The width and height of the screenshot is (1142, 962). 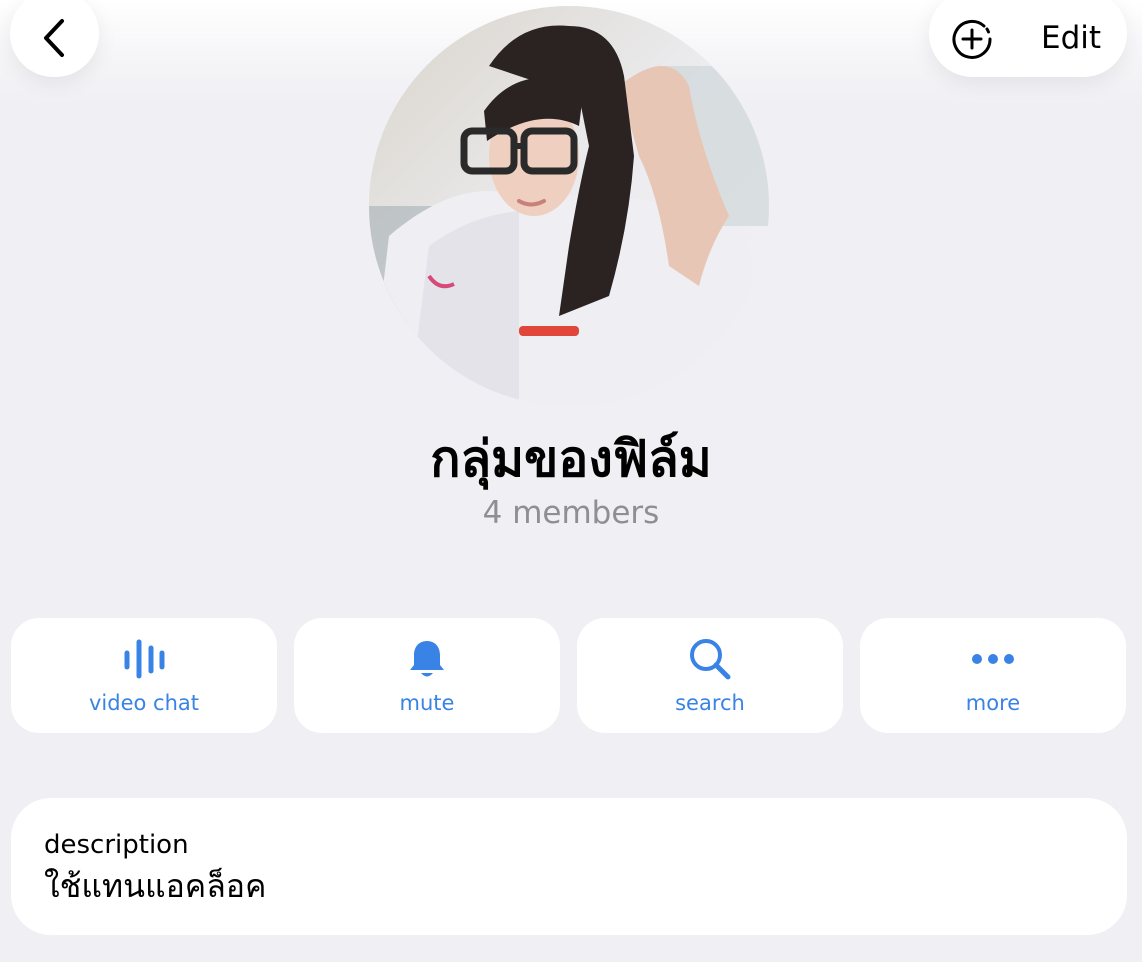 I want to click on header-actions: Edit, so click(x=1028, y=38).